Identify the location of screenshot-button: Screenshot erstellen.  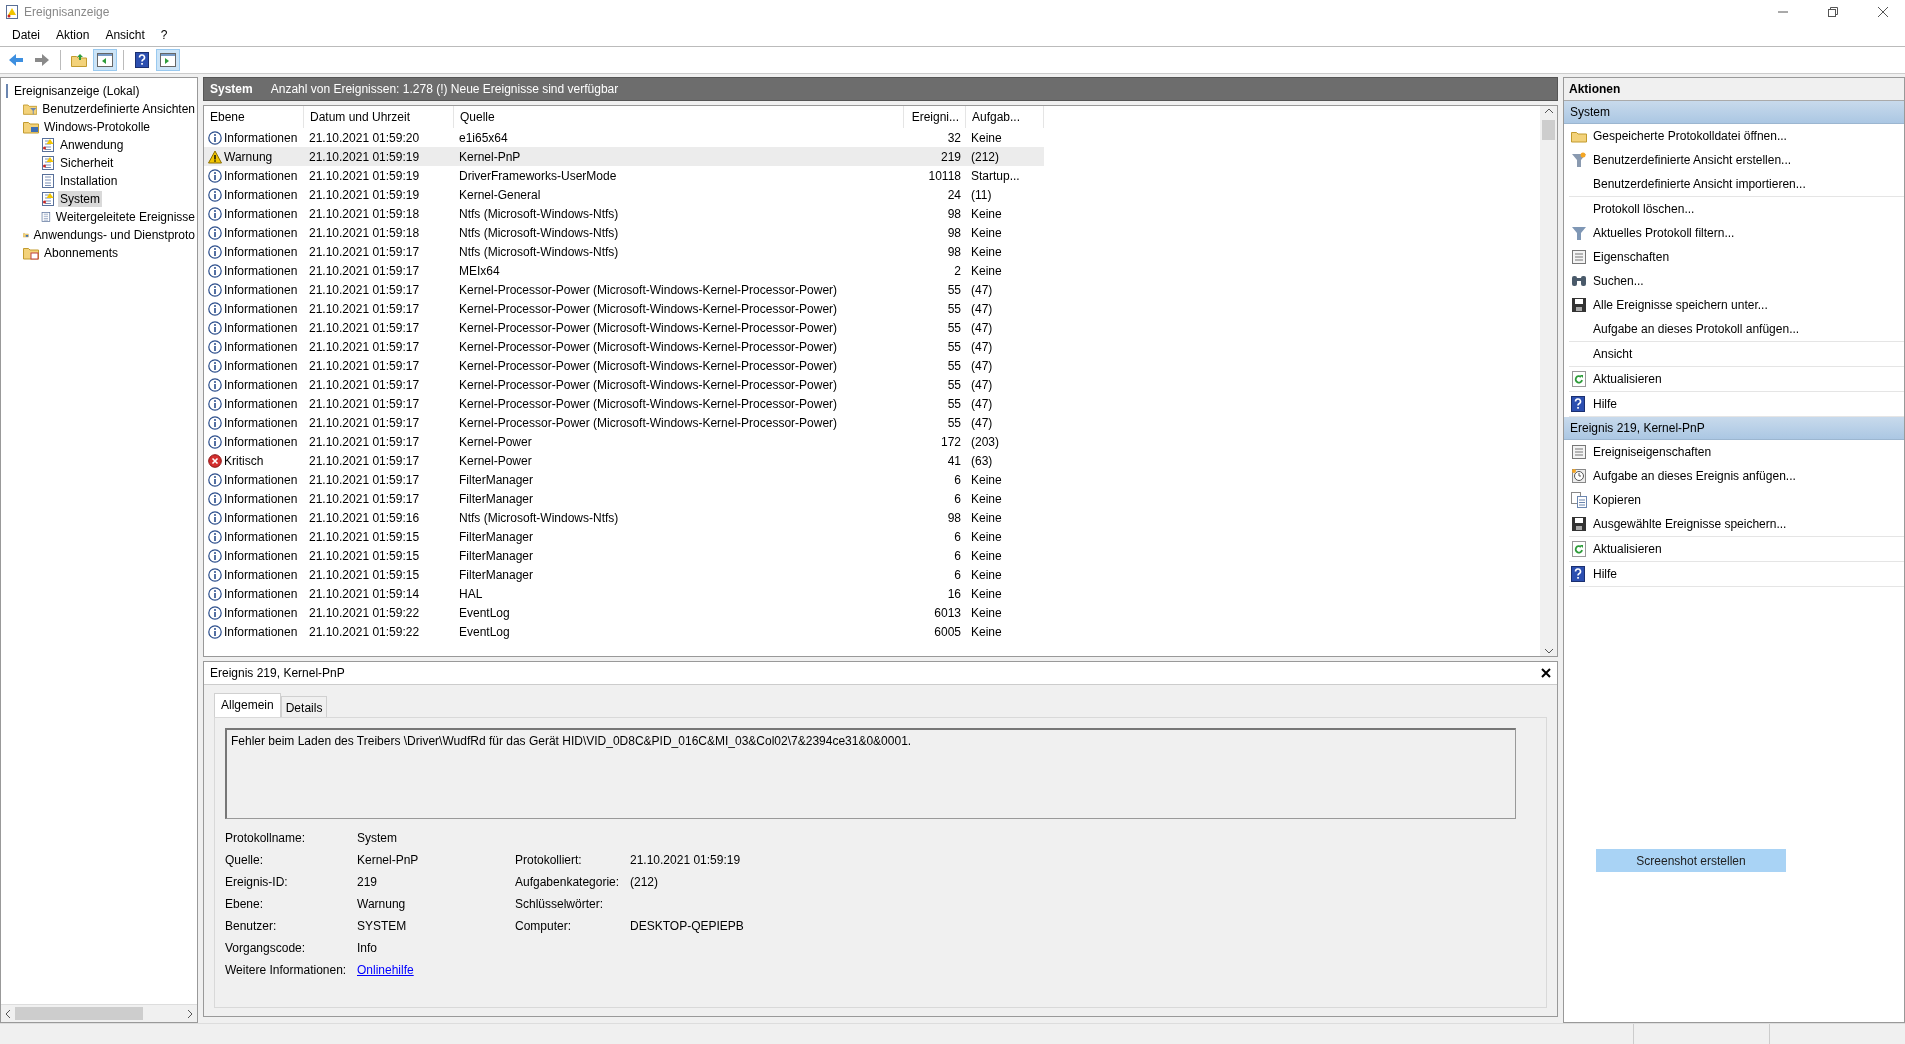
(1691, 860).